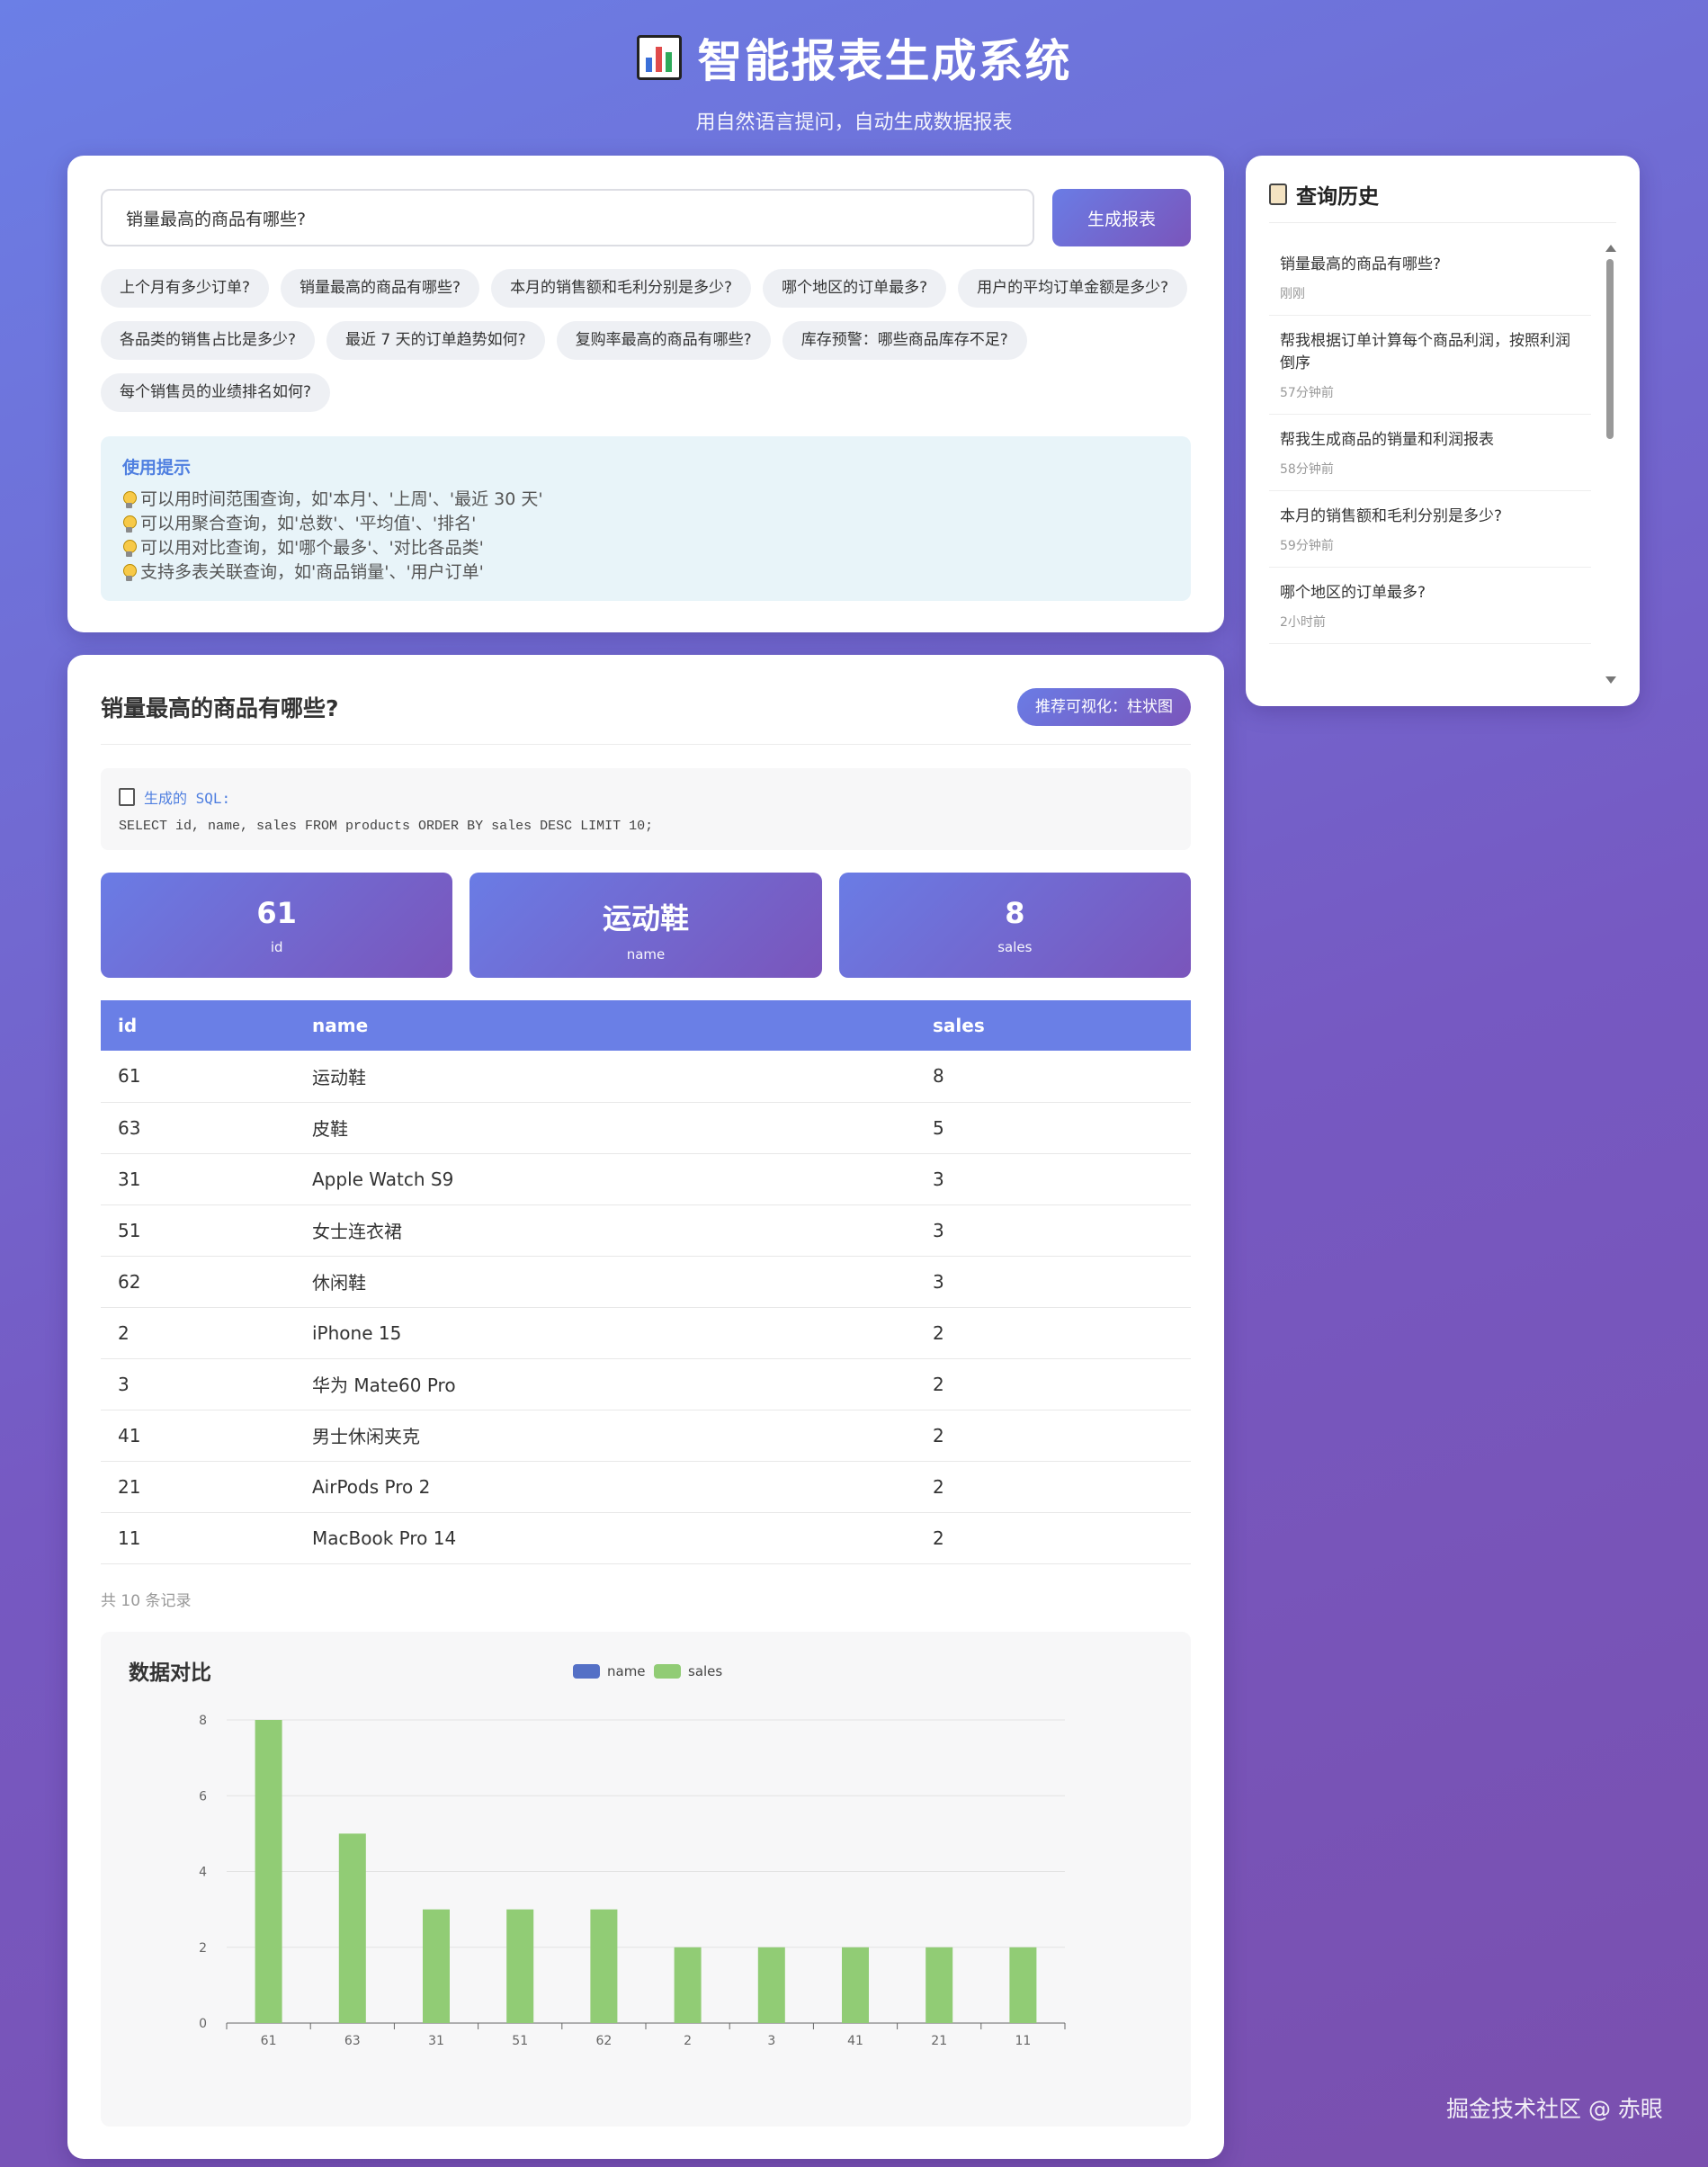  I want to click on table-row: 51 女士连衣裙 3, so click(646, 1230).